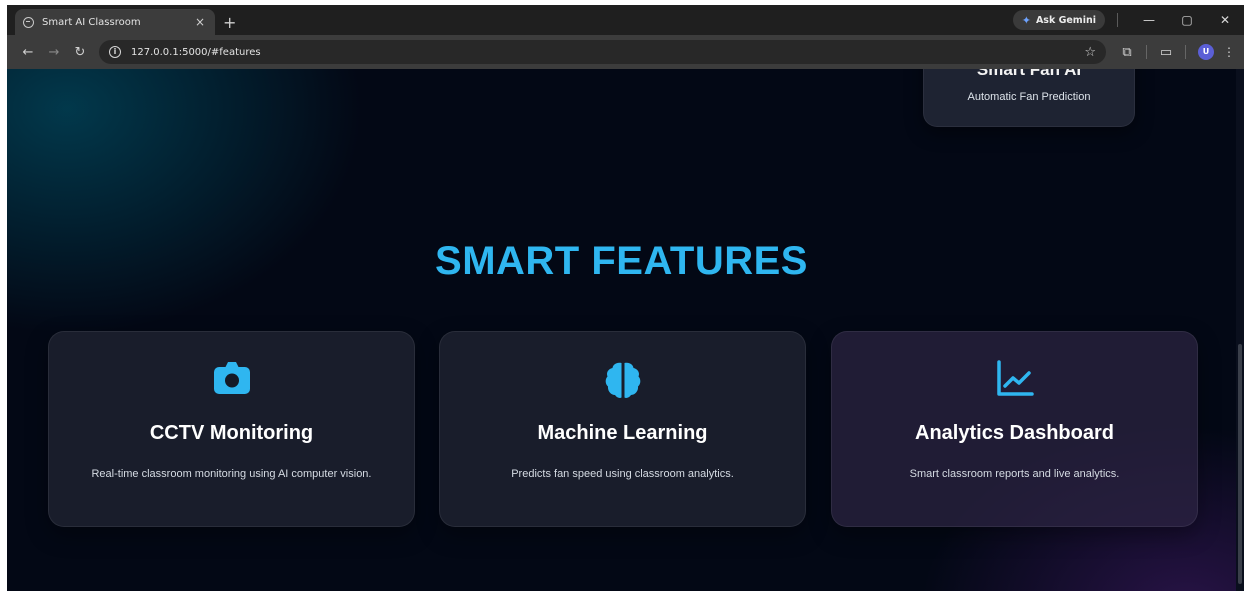  I want to click on smart-fan-card-title: Smart Fan AI, so click(1029, 74).